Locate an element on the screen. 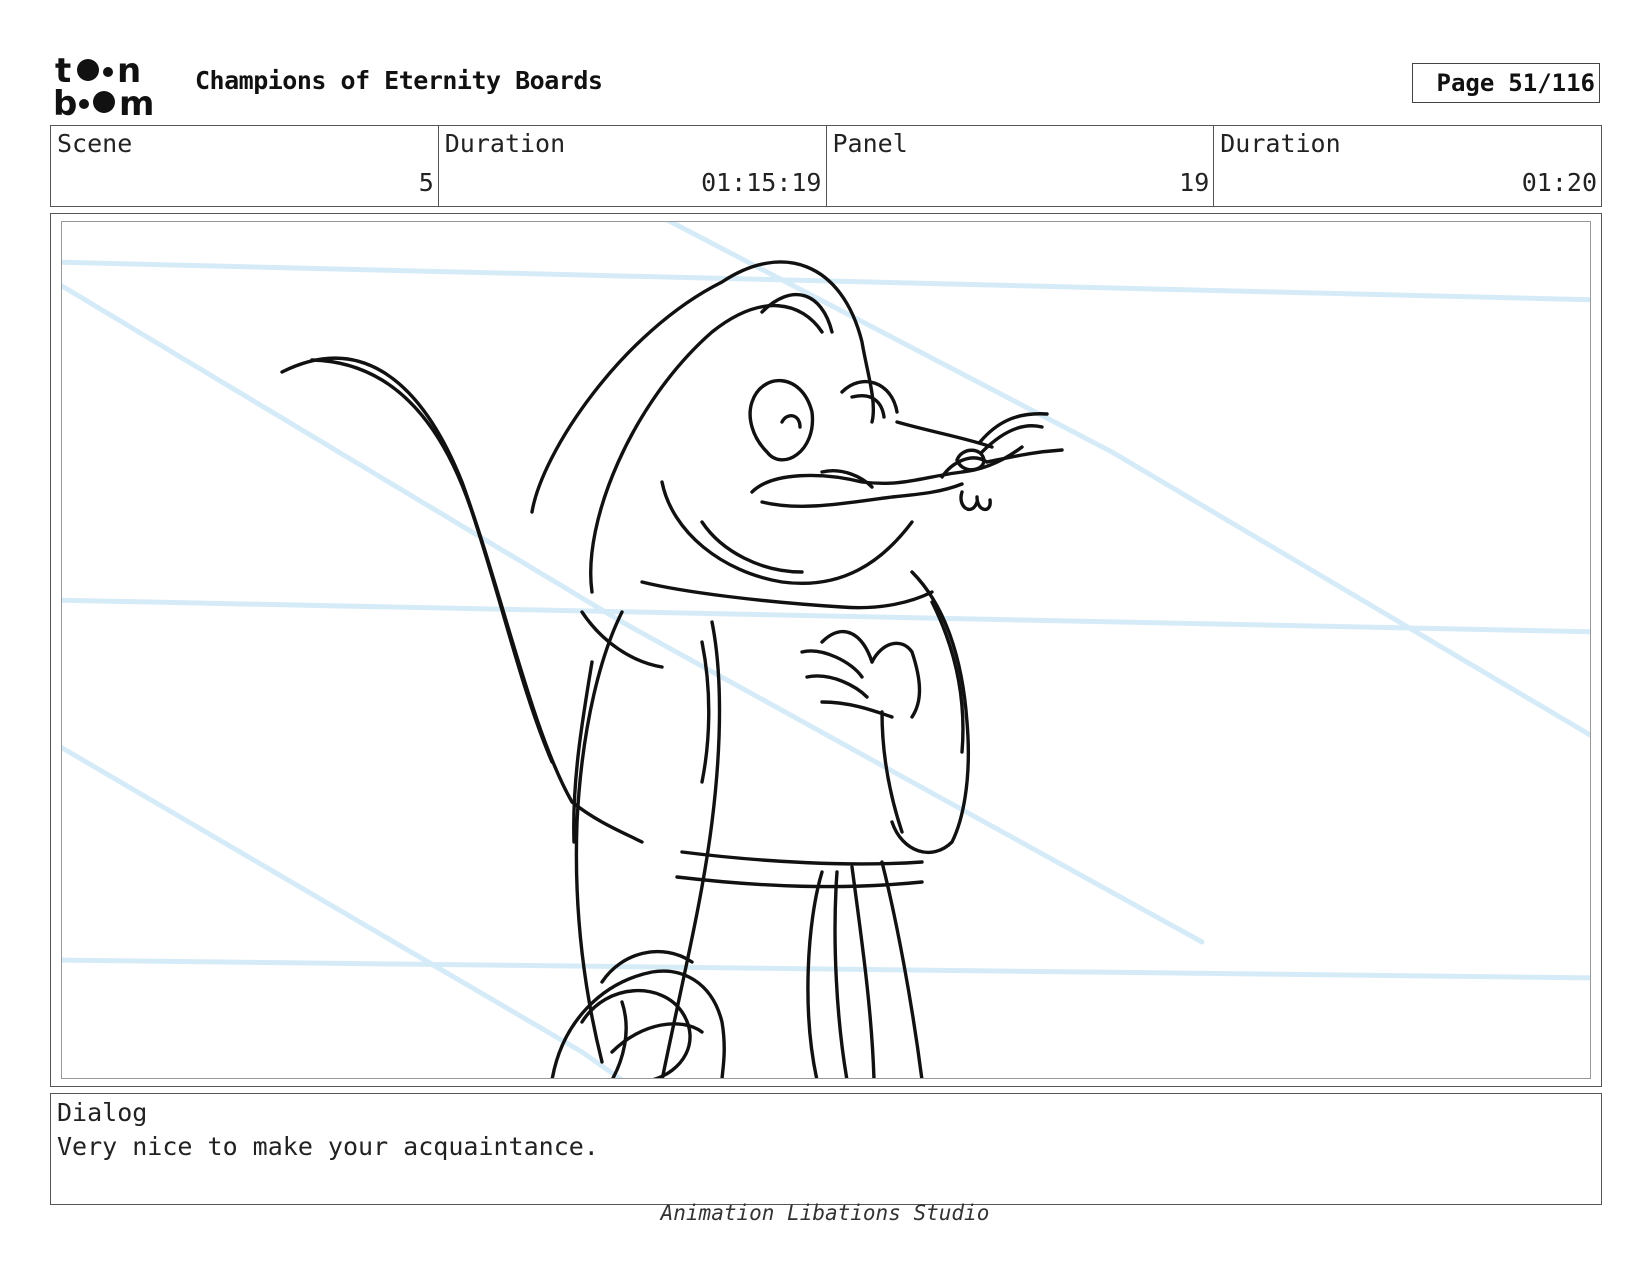 The width and height of the screenshot is (1650, 1275). panel-duration-label: Duration is located at coordinates (1280, 143).